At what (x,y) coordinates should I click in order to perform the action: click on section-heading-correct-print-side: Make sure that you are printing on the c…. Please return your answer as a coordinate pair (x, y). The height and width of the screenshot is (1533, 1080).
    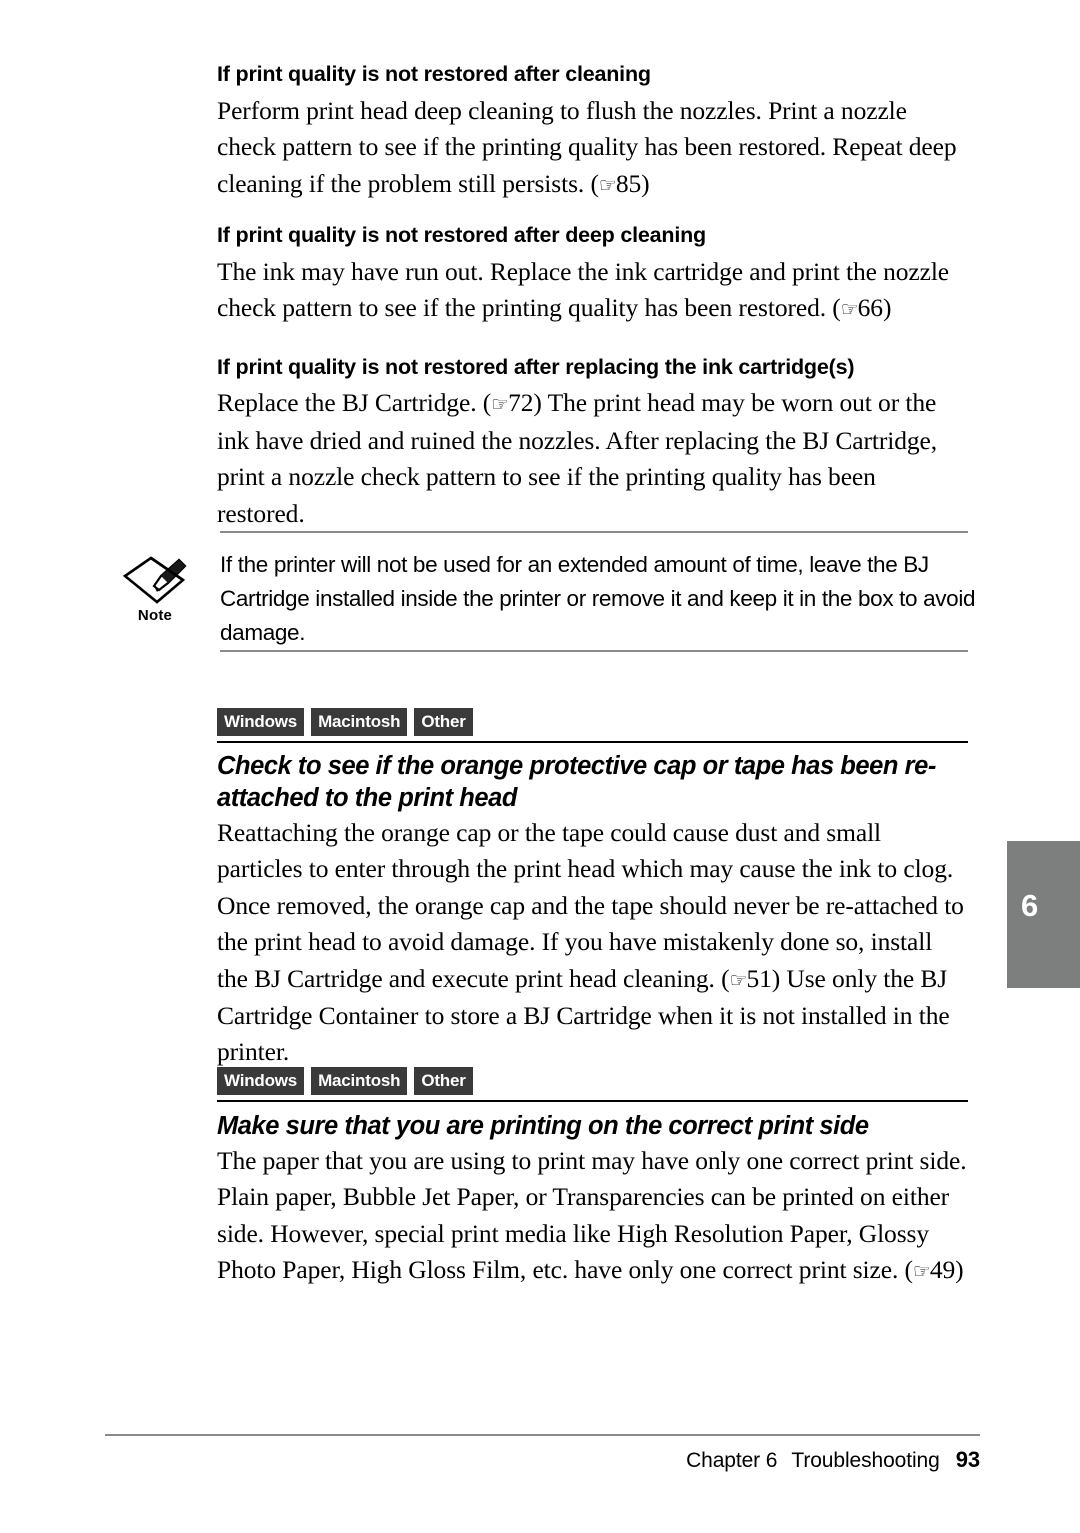
    Looking at the image, I should click on (543, 1126).